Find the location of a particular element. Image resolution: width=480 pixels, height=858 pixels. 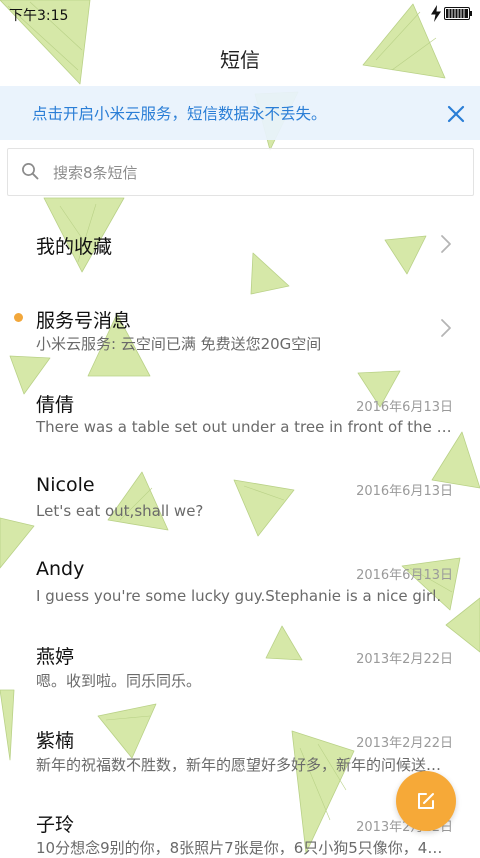

compose-button is located at coordinates (426, 801).